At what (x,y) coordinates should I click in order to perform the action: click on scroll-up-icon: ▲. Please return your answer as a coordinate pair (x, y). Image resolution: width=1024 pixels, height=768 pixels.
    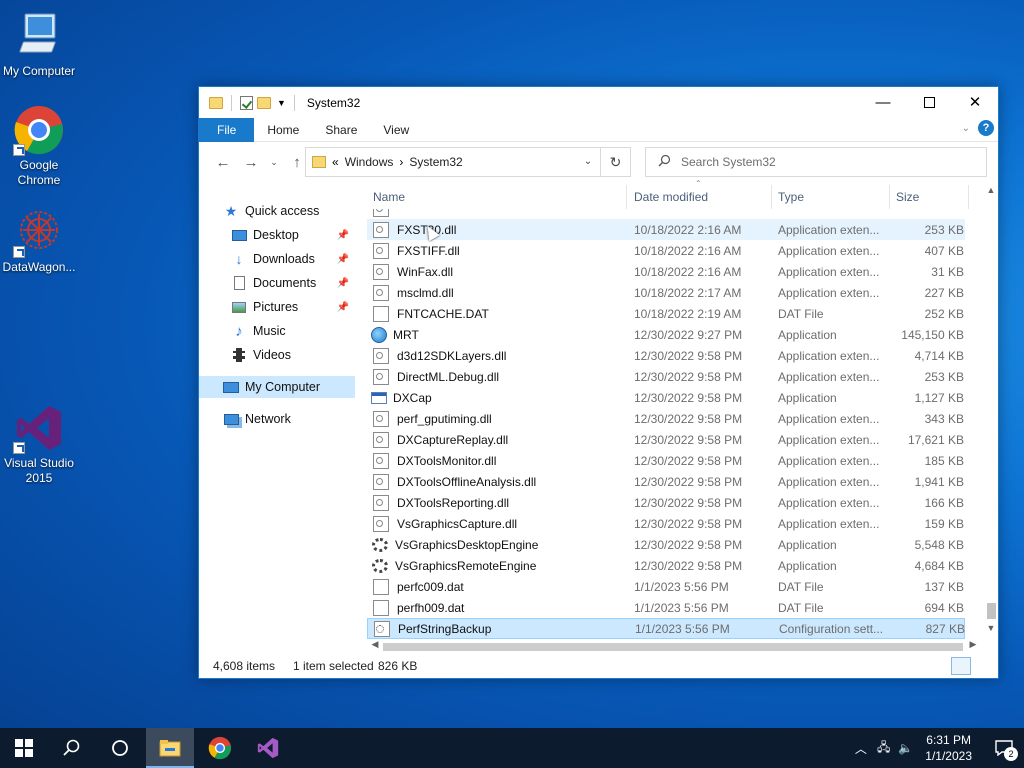
    Looking at the image, I should click on (991, 193).